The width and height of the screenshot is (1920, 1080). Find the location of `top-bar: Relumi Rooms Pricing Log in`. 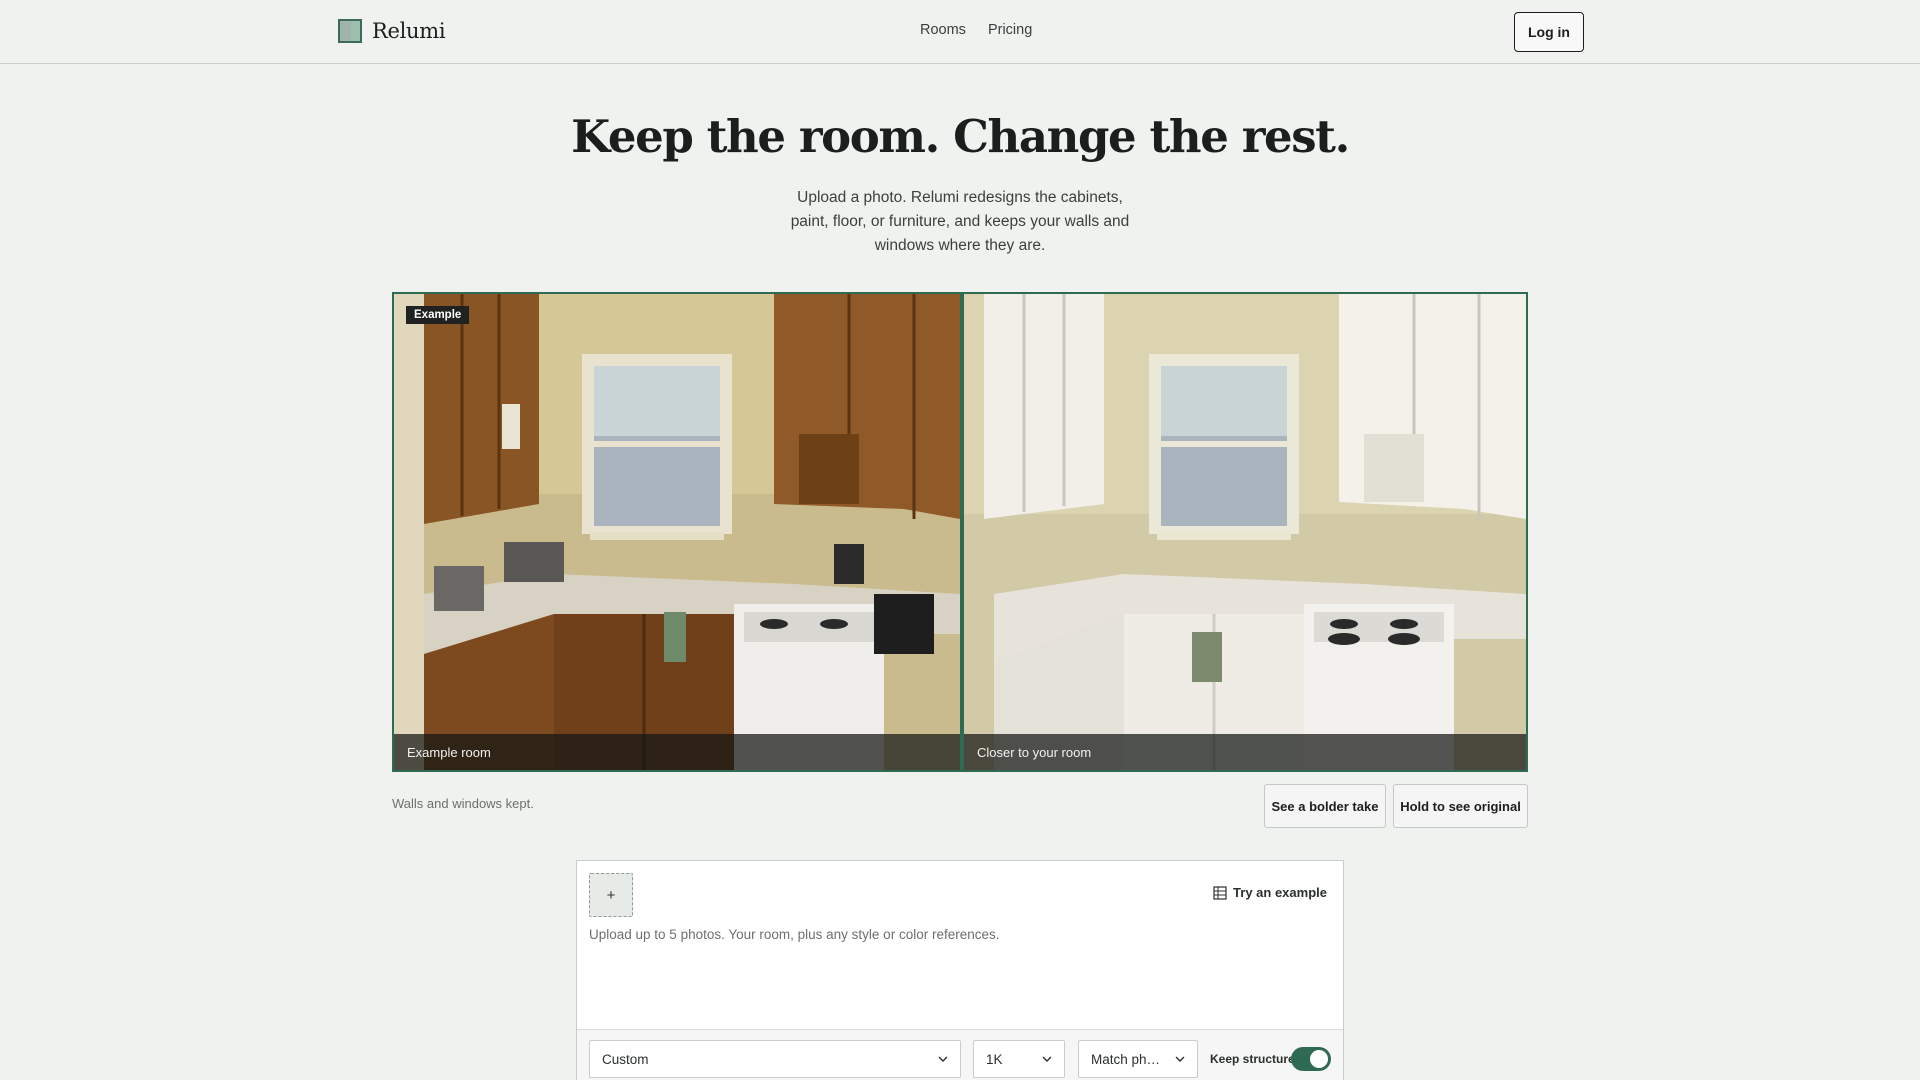

top-bar: Relumi Rooms Pricing Log in is located at coordinates (960, 32).